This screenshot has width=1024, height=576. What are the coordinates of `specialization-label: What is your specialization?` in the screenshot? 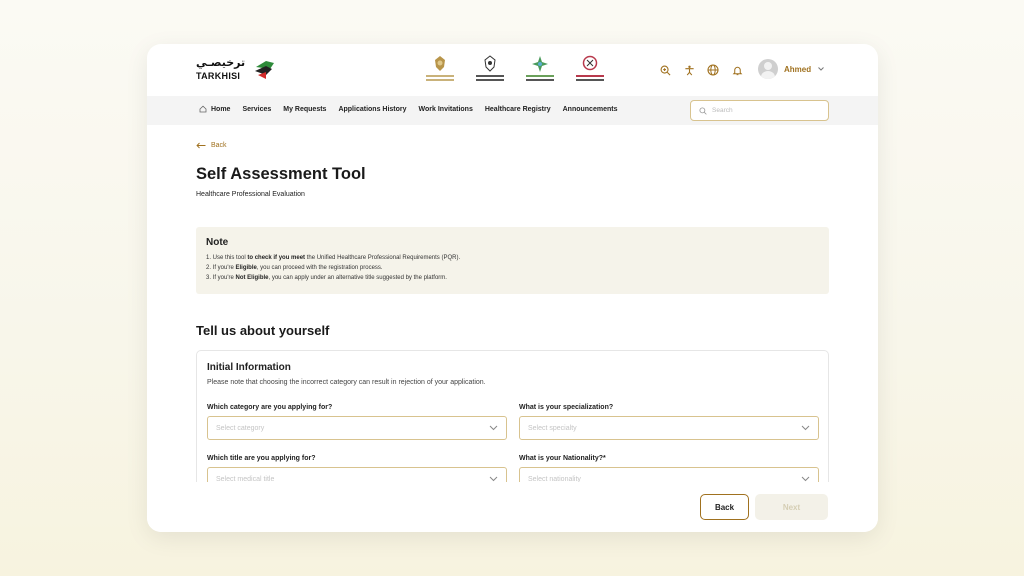 It's located at (566, 407).